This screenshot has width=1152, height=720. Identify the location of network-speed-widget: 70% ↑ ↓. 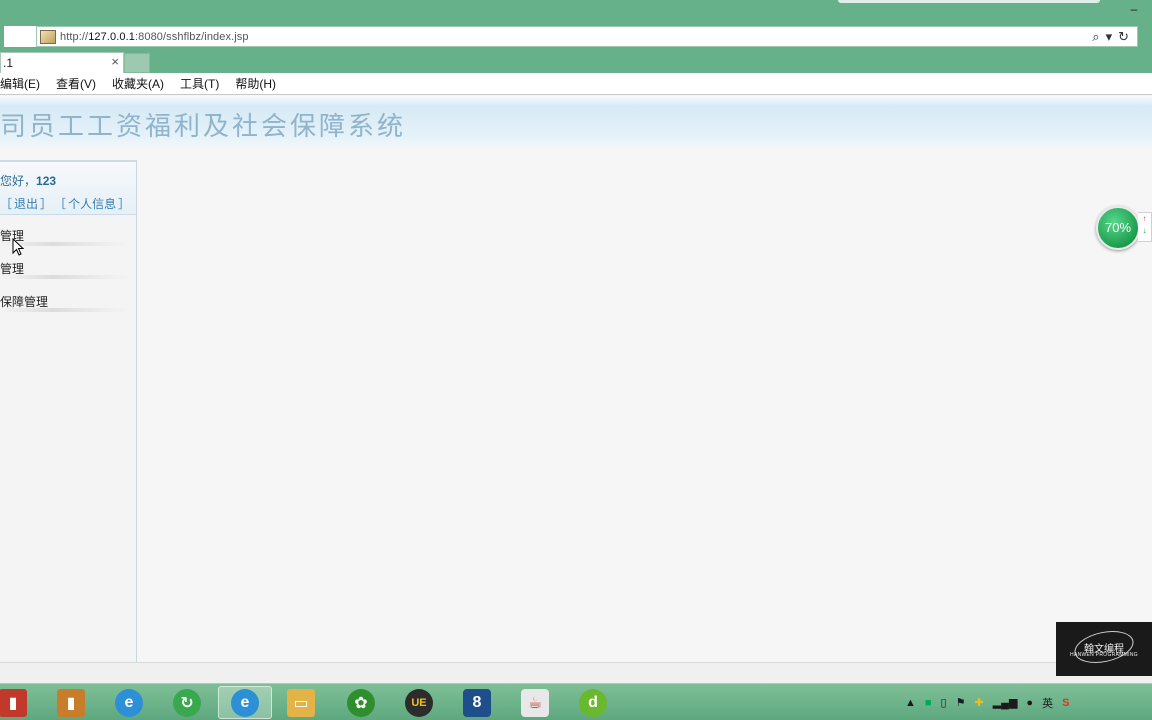
(1124, 229).